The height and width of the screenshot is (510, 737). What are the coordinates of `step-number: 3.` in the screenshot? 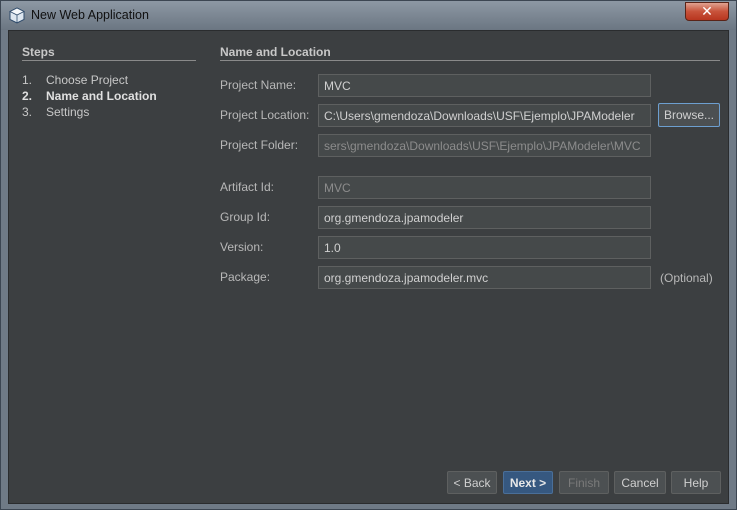 It's located at (27, 112).